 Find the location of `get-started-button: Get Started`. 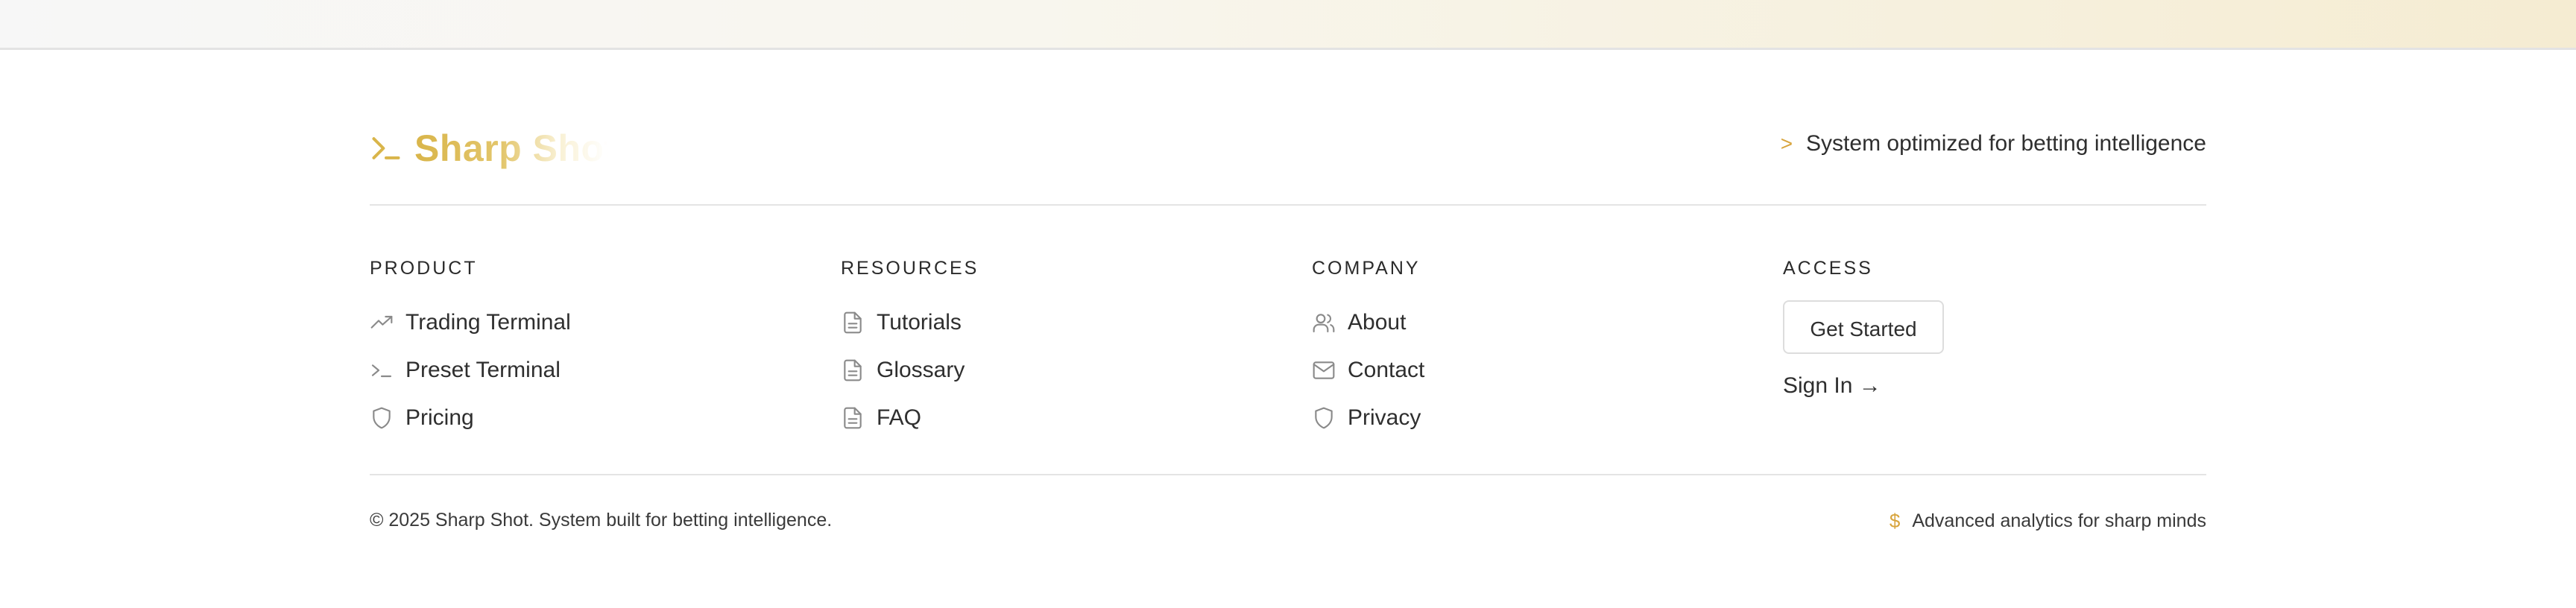

get-started-button: Get Started is located at coordinates (1864, 327).